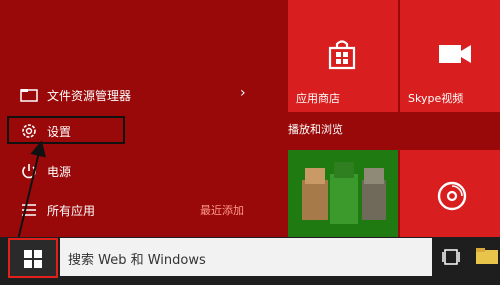  I want to click on start-button, so click(33, 258).